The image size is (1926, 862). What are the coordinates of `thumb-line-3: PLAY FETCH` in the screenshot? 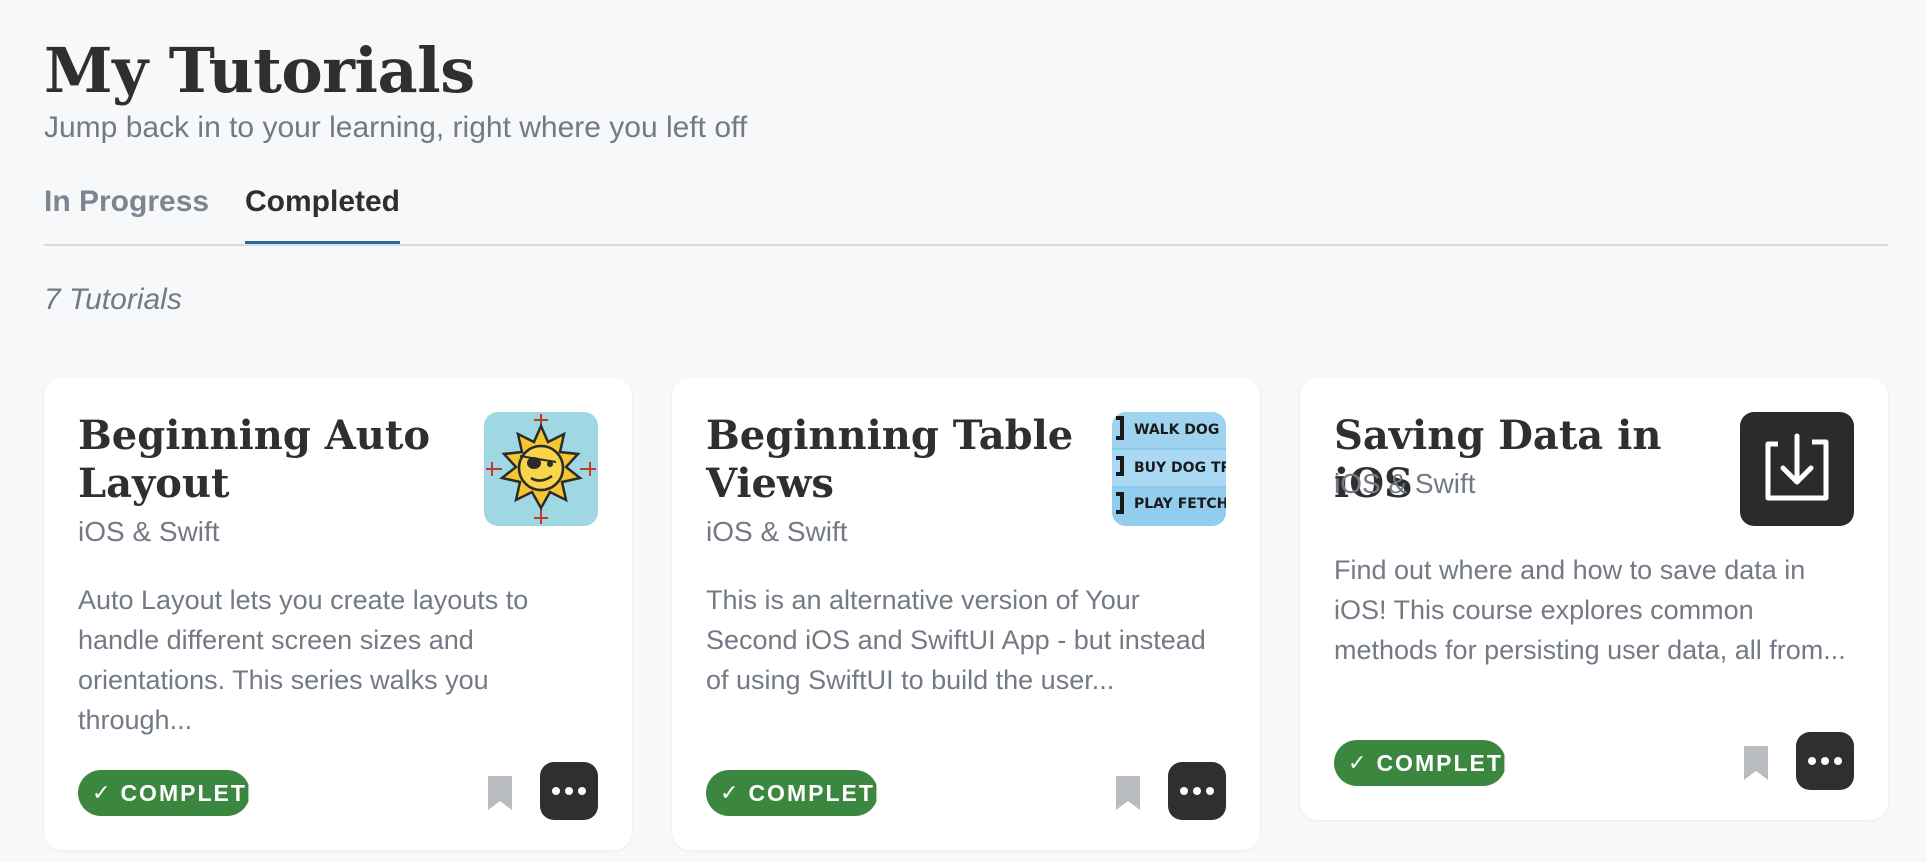 It's located at (1180, 504).